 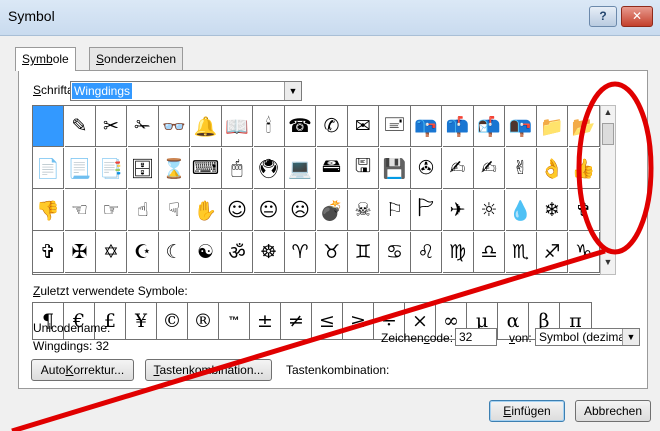 I want to click on symbol-cell: ✁, so click(x=143, y=126).